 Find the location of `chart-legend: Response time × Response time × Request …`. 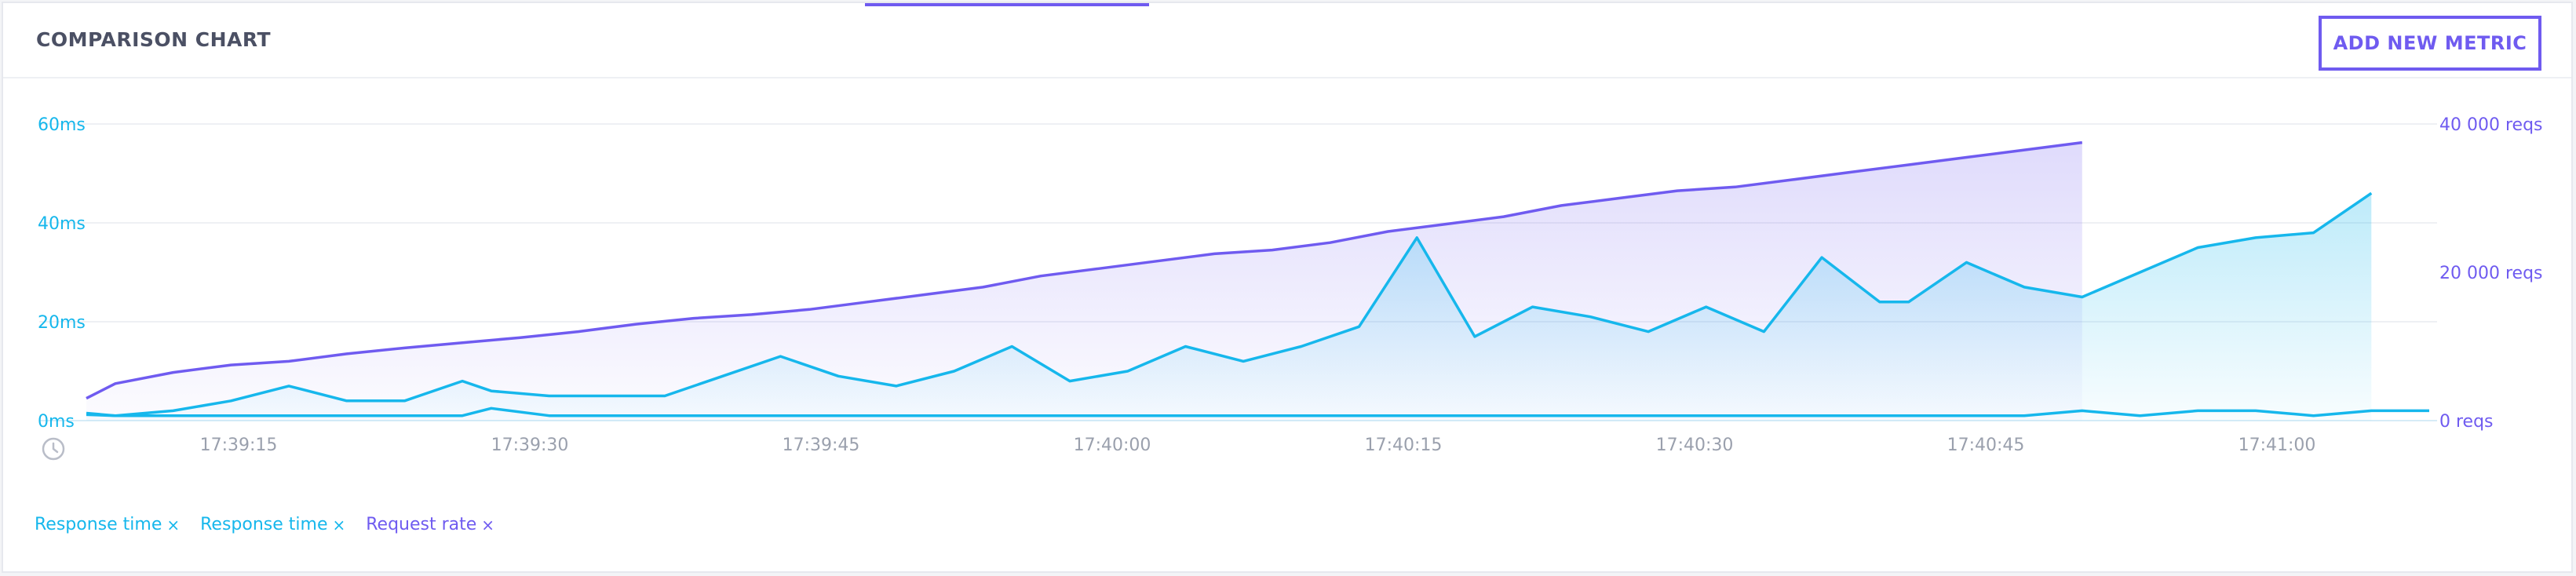

chart-legend: Response time × Response time × Request … is located at coordinates (264, 524).